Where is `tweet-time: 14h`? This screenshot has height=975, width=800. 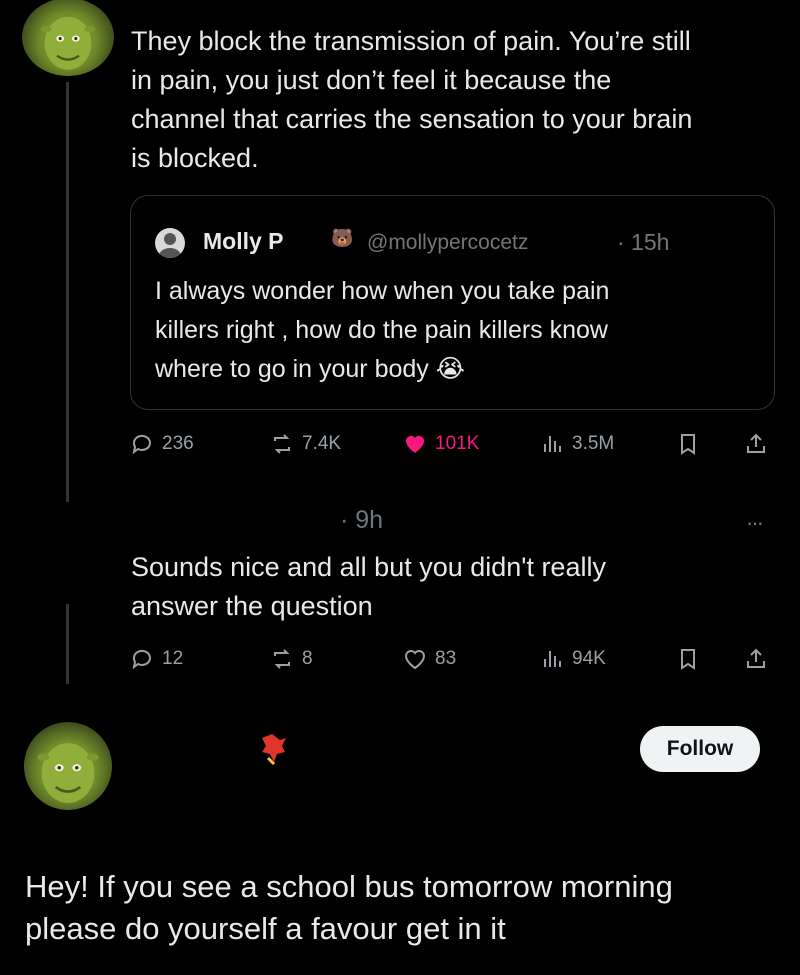 tweet-time: 14h is located at coordinates (448, 3).